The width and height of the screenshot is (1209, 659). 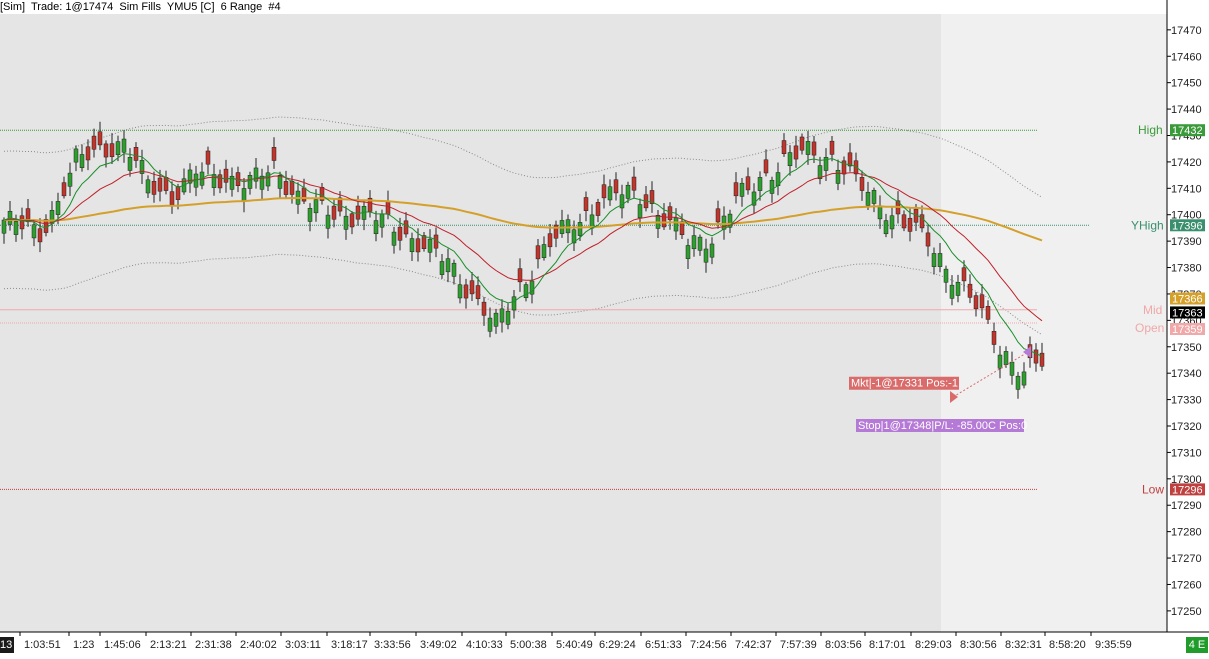 I want to click on y-tick-label: 17450, so click(x=1186, y=84).